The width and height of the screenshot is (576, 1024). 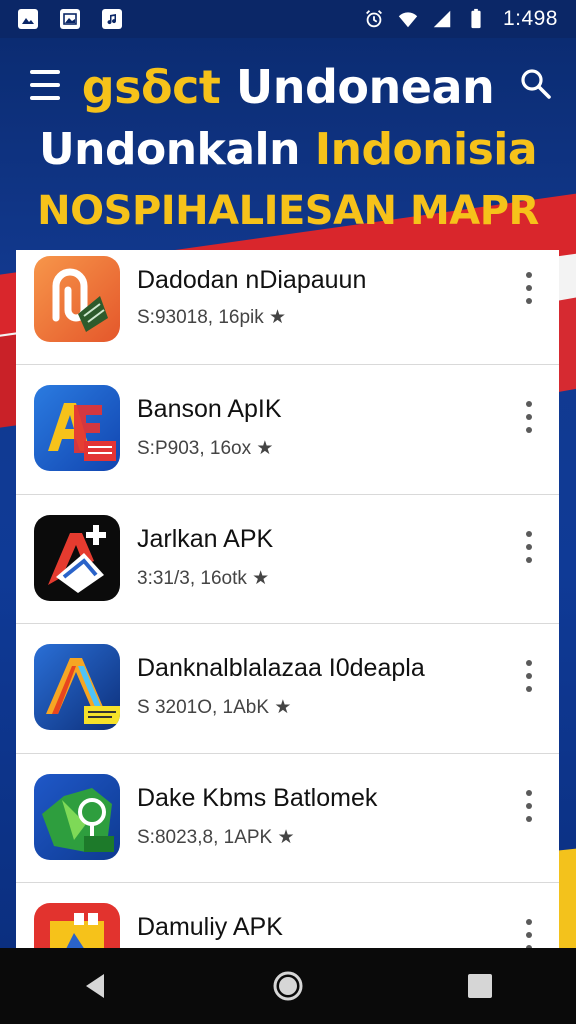 What do you see at coordinates (288, 19) in the screenshot?
I see `status-bar: 1:498` at bounding box center [288, 19].